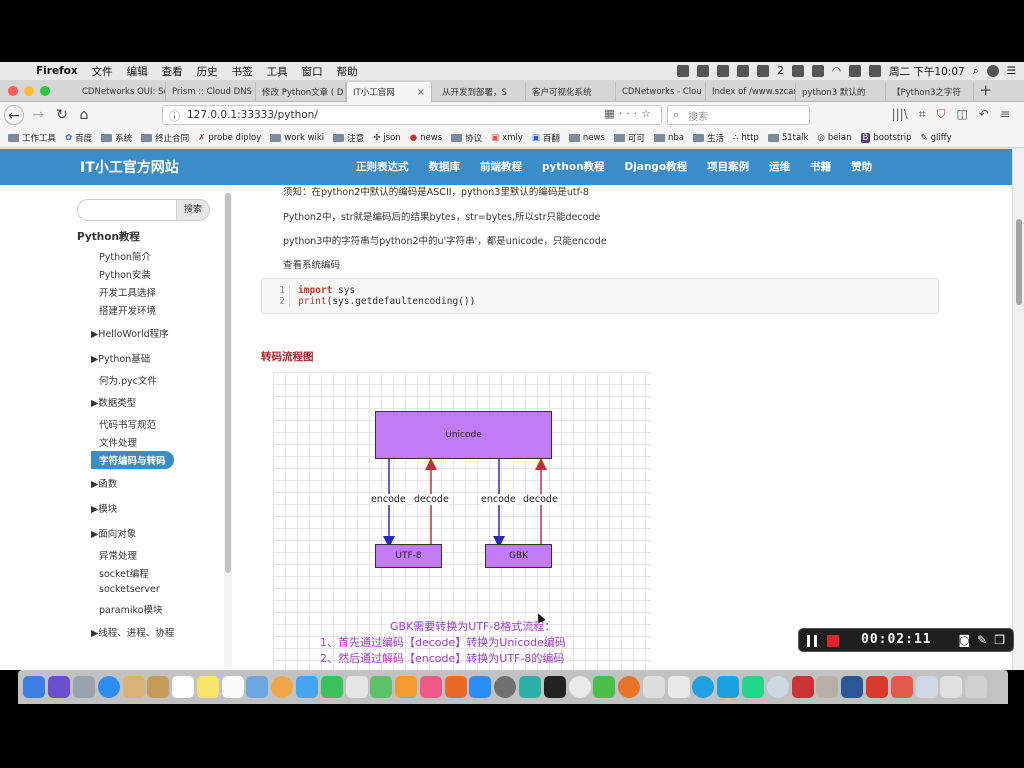 This screenshot has width=1024, height=768. What do you see at coordinates (579, 687) in the screenshot?
I see `chrome-icon` at bounding box center [579, 687].